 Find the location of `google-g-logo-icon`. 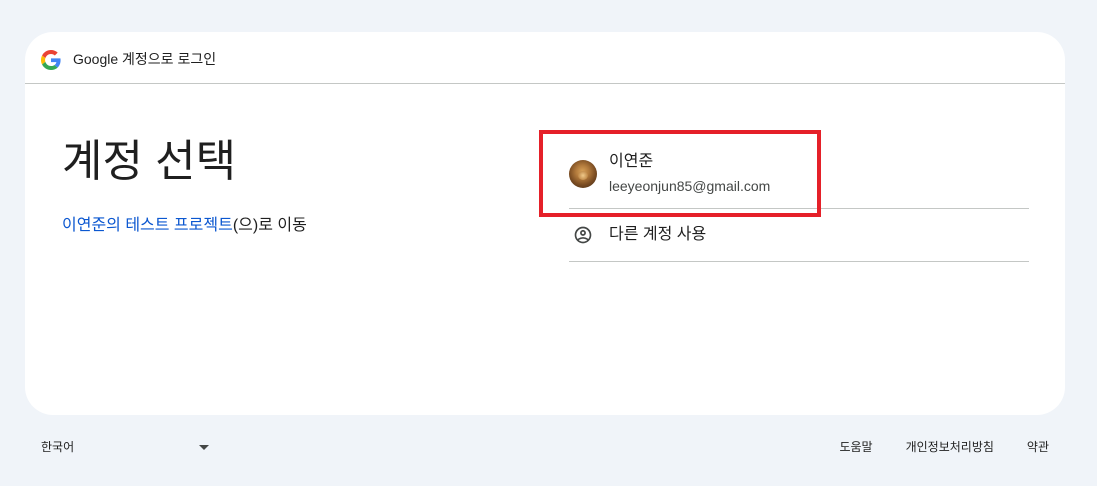

google-g-logo-icon is located at coordinates (51, 60).